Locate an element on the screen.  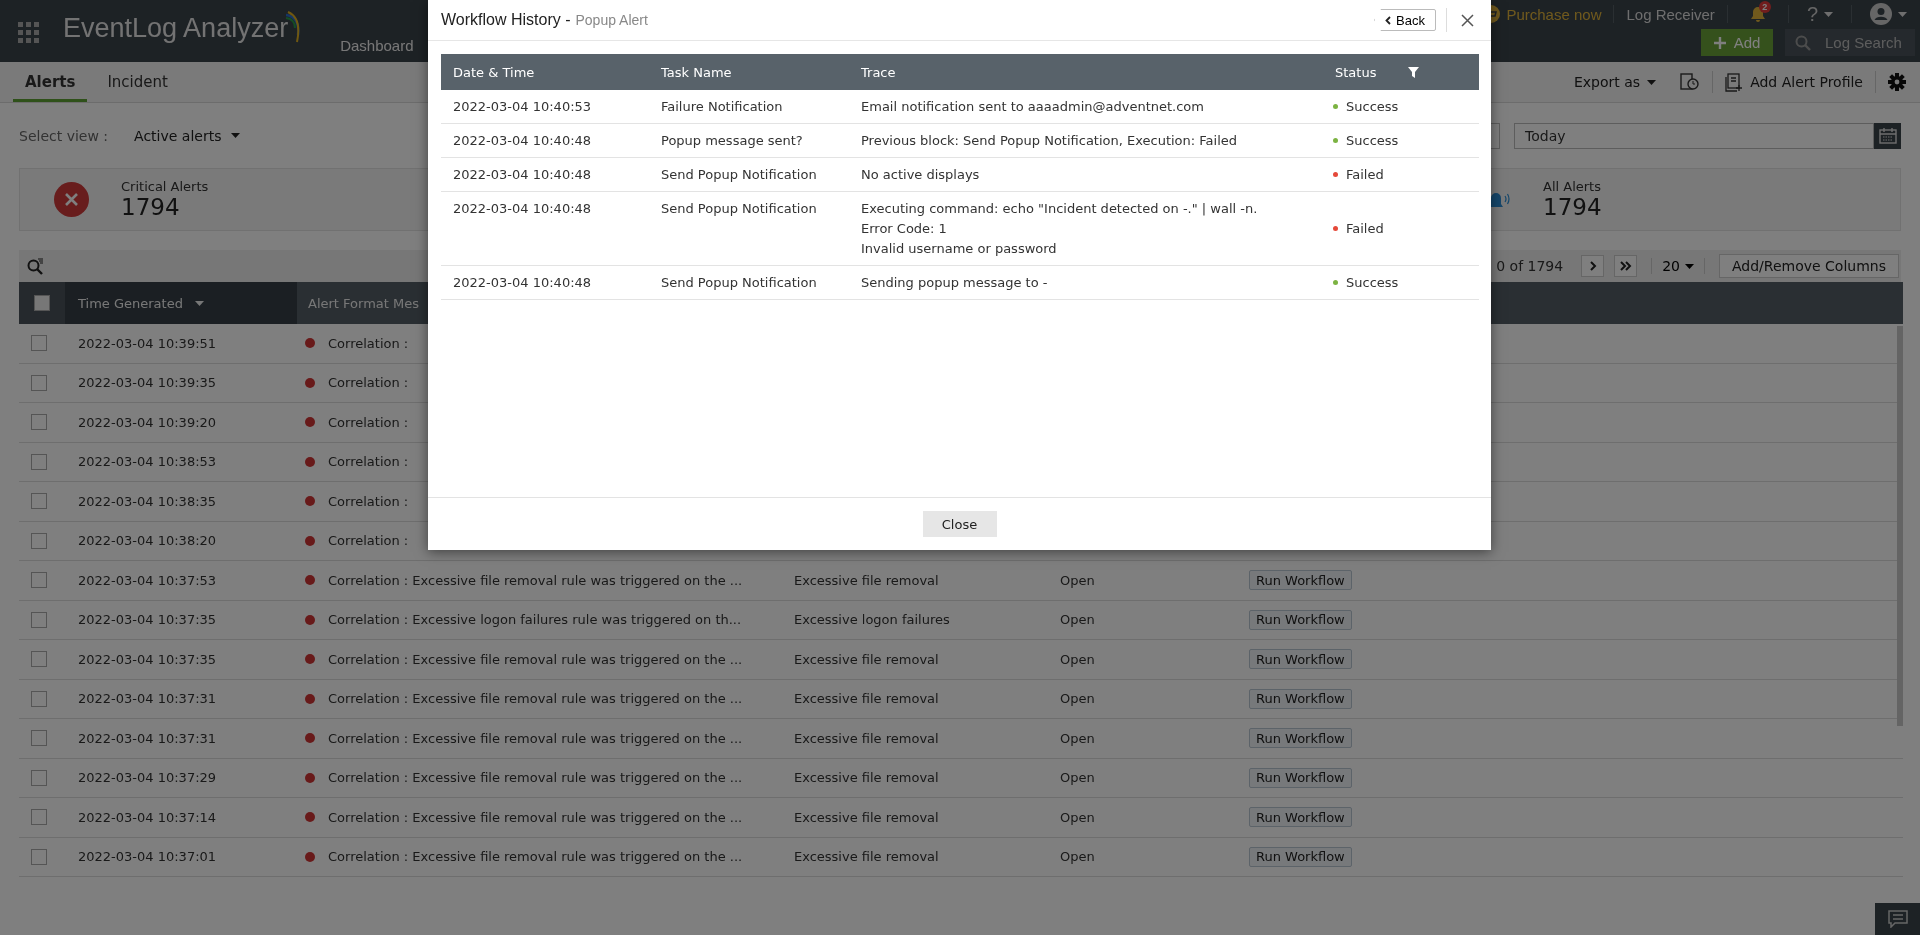
user-avatar-icon is located at coordinates (1881, 14).